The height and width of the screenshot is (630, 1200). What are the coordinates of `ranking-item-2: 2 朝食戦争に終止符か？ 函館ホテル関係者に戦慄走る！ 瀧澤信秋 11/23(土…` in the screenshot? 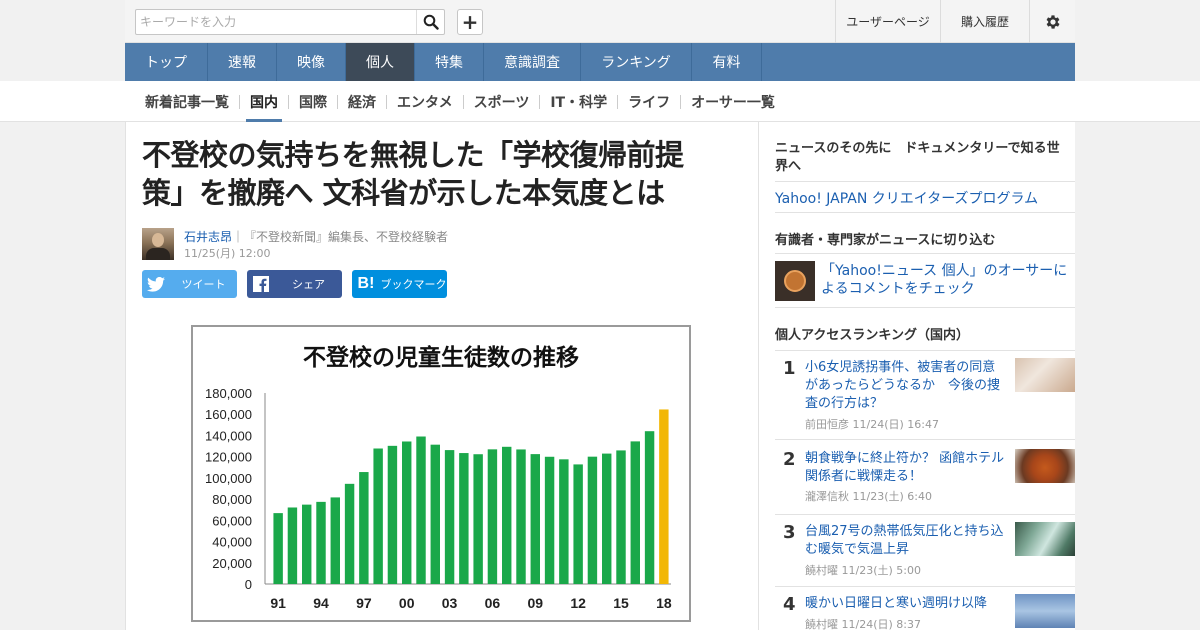 It's located at (925, 479).